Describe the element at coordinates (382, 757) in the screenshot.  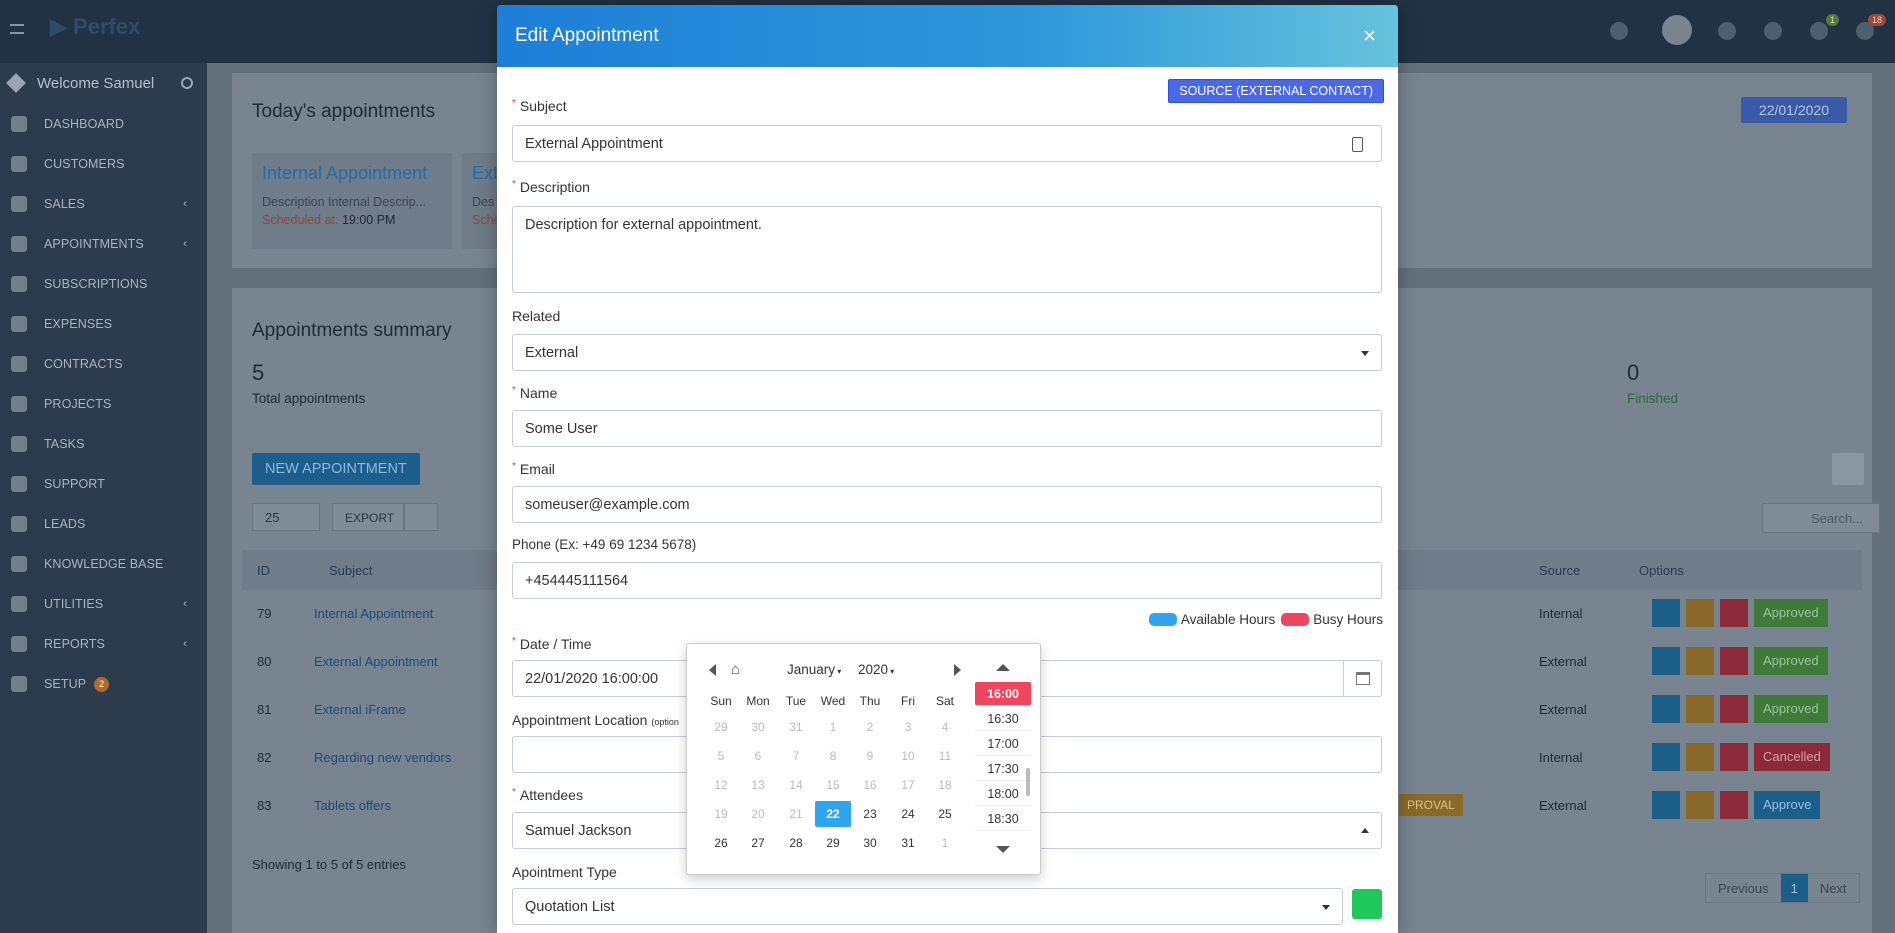
I see `row-subject: Regarding new vendors` at that location.